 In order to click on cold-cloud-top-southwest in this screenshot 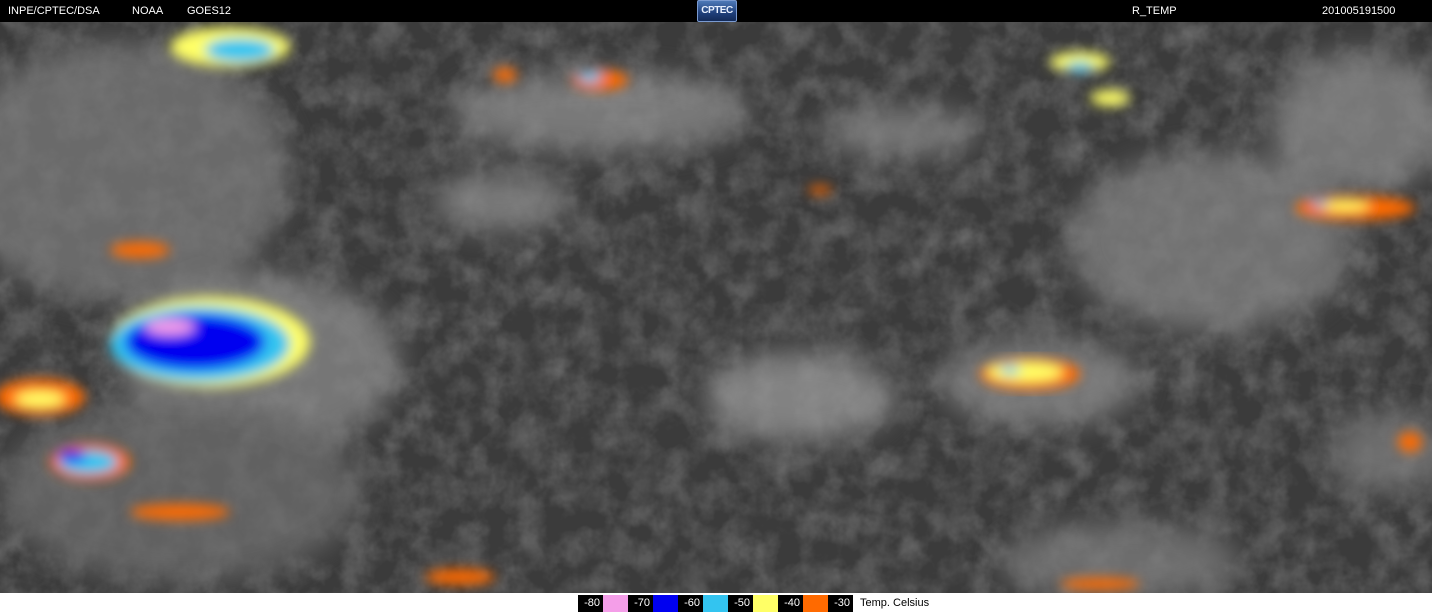, I will do `click(210, 342)`.